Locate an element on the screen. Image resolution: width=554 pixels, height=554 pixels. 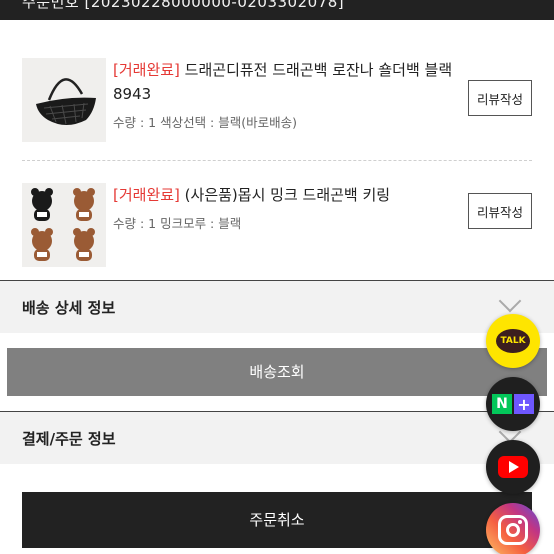
bag-image-icon is located at coordinates (66, 101).